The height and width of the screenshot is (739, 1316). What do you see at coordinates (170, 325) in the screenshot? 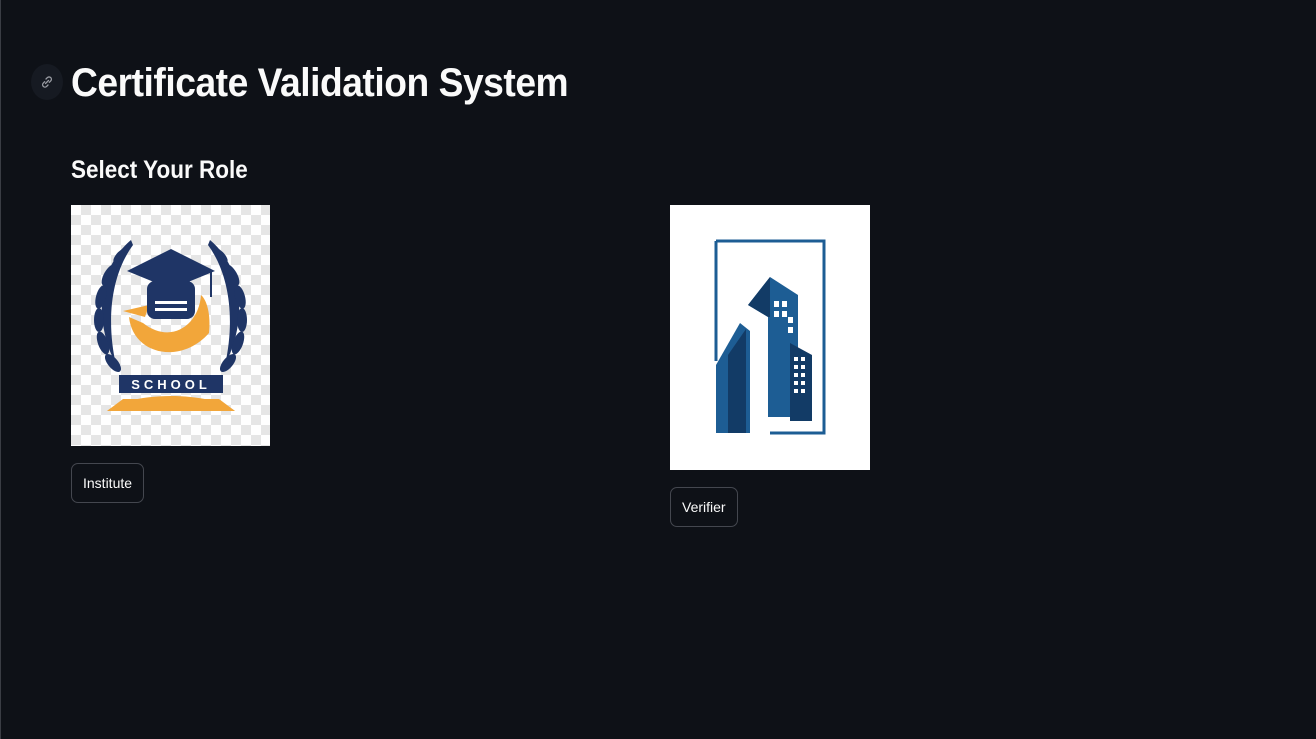
I see `school-logo-image: SCHOOL` at bounding box center [170, 325].